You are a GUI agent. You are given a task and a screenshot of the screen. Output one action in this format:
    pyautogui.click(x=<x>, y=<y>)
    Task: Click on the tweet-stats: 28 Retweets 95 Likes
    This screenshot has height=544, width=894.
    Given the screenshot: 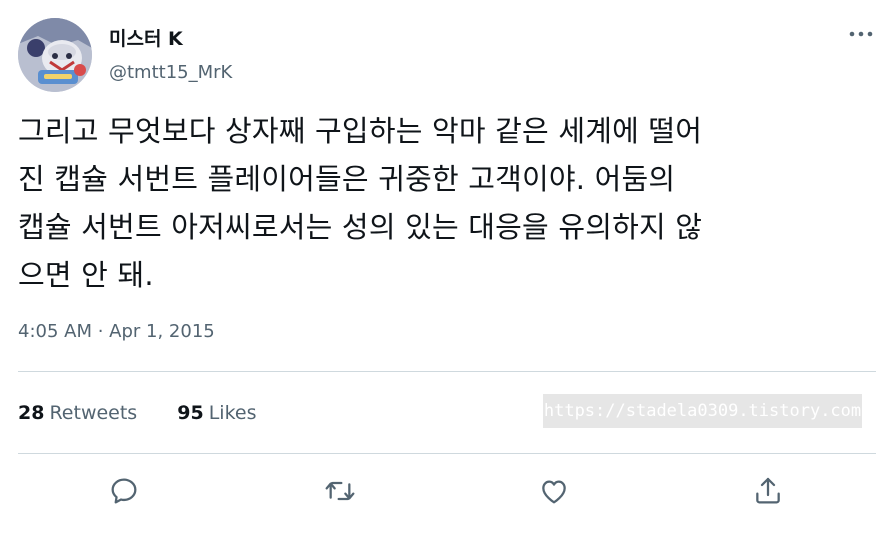 What is the action you would take?
    pyautogui.click(x=154, y=413)
    